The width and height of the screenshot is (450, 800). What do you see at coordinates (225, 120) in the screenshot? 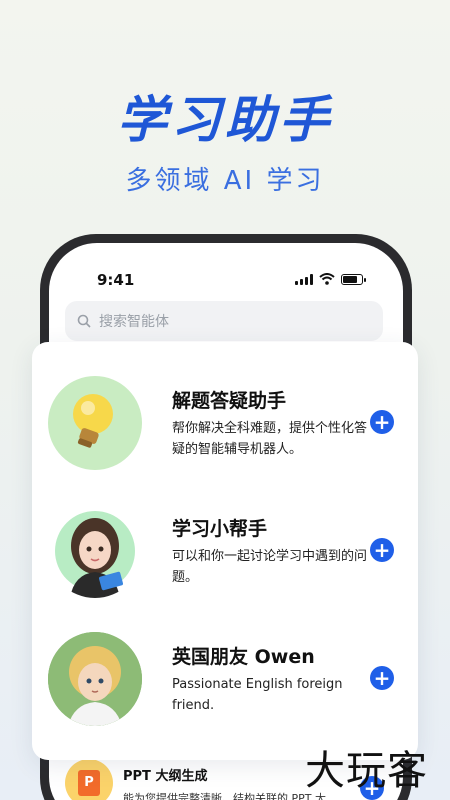
I see `hero-title: 学习助手` at bounding box center [225, 120].